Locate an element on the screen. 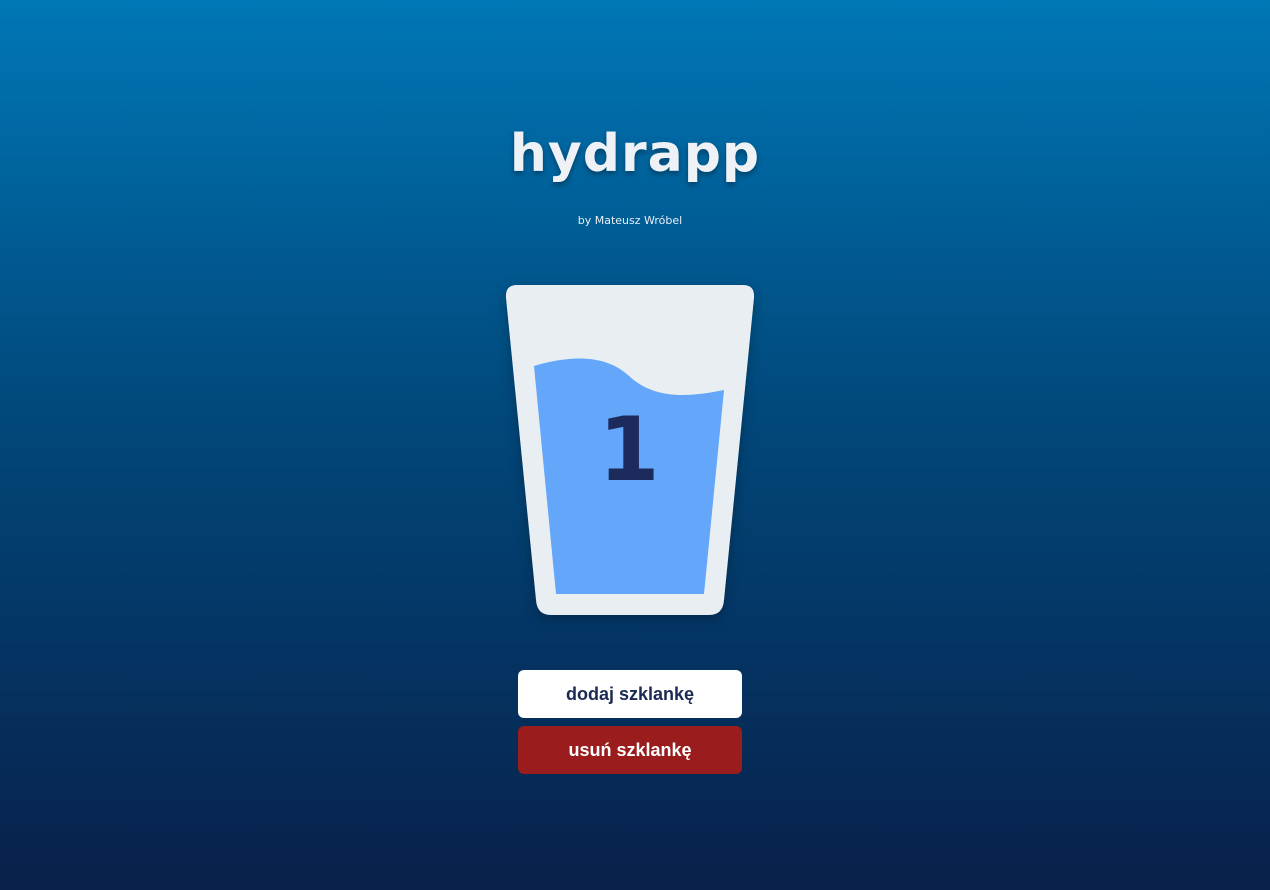  add-glass-button: dodaj szklankę is located at coordinates (630, 694).